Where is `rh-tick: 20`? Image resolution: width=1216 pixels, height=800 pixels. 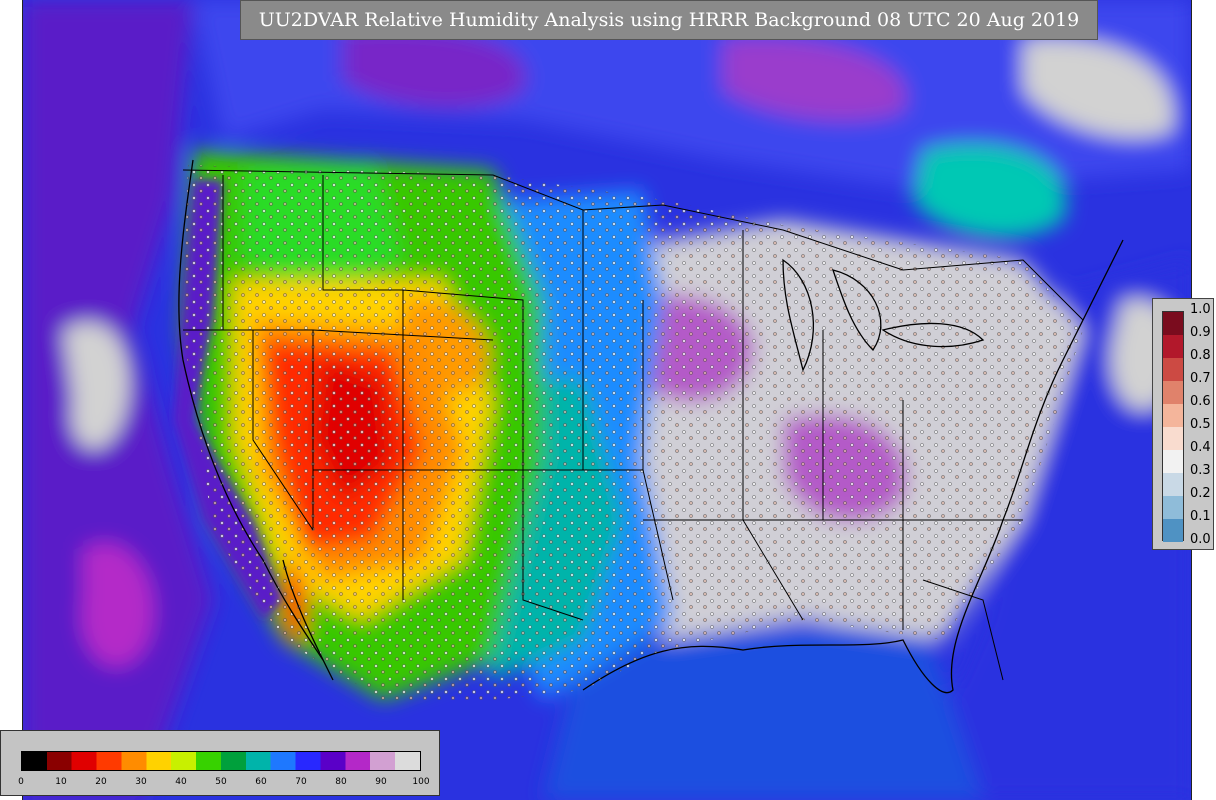 rh-tick: 20 is located at coordinates (101, 782).